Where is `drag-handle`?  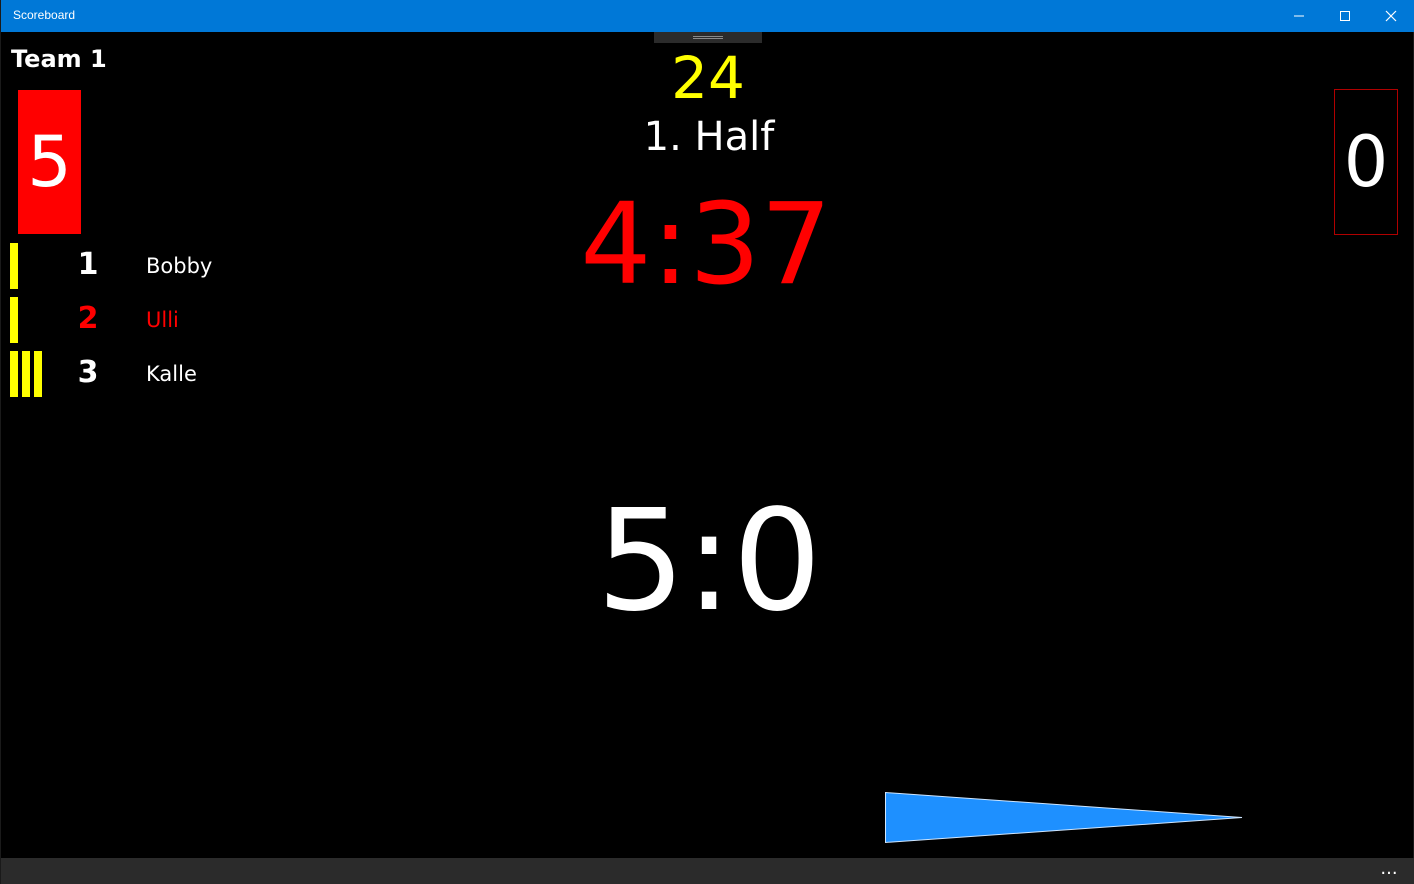
drag-handle is located at coordinates (708, 37).